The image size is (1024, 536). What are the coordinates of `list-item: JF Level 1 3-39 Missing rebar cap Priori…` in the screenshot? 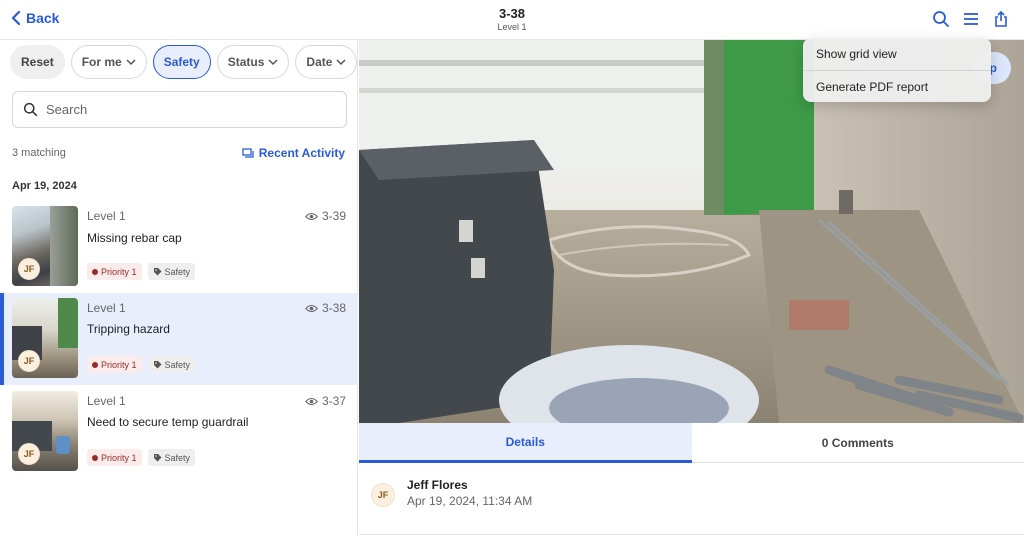 It's located at (179, 240).